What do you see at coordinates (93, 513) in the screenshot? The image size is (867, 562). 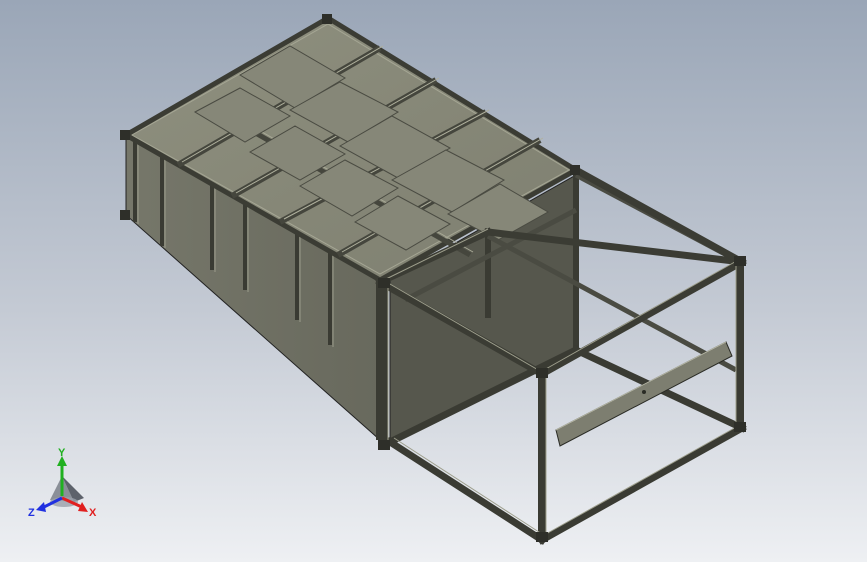 I see `x-axis-label: X` at bounding box center [93, 513].